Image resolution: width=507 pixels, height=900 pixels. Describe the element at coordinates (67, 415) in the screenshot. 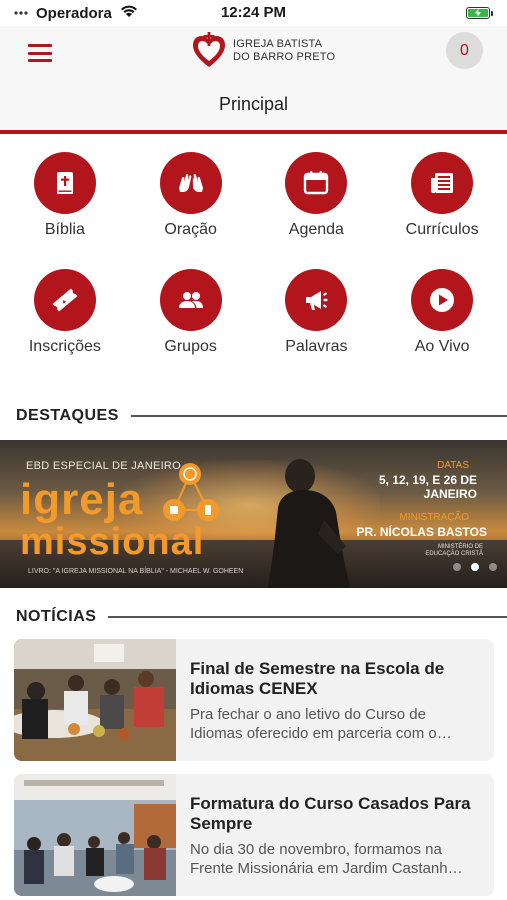

I see `highlights-heading-label: DESTAQUES` at that location.